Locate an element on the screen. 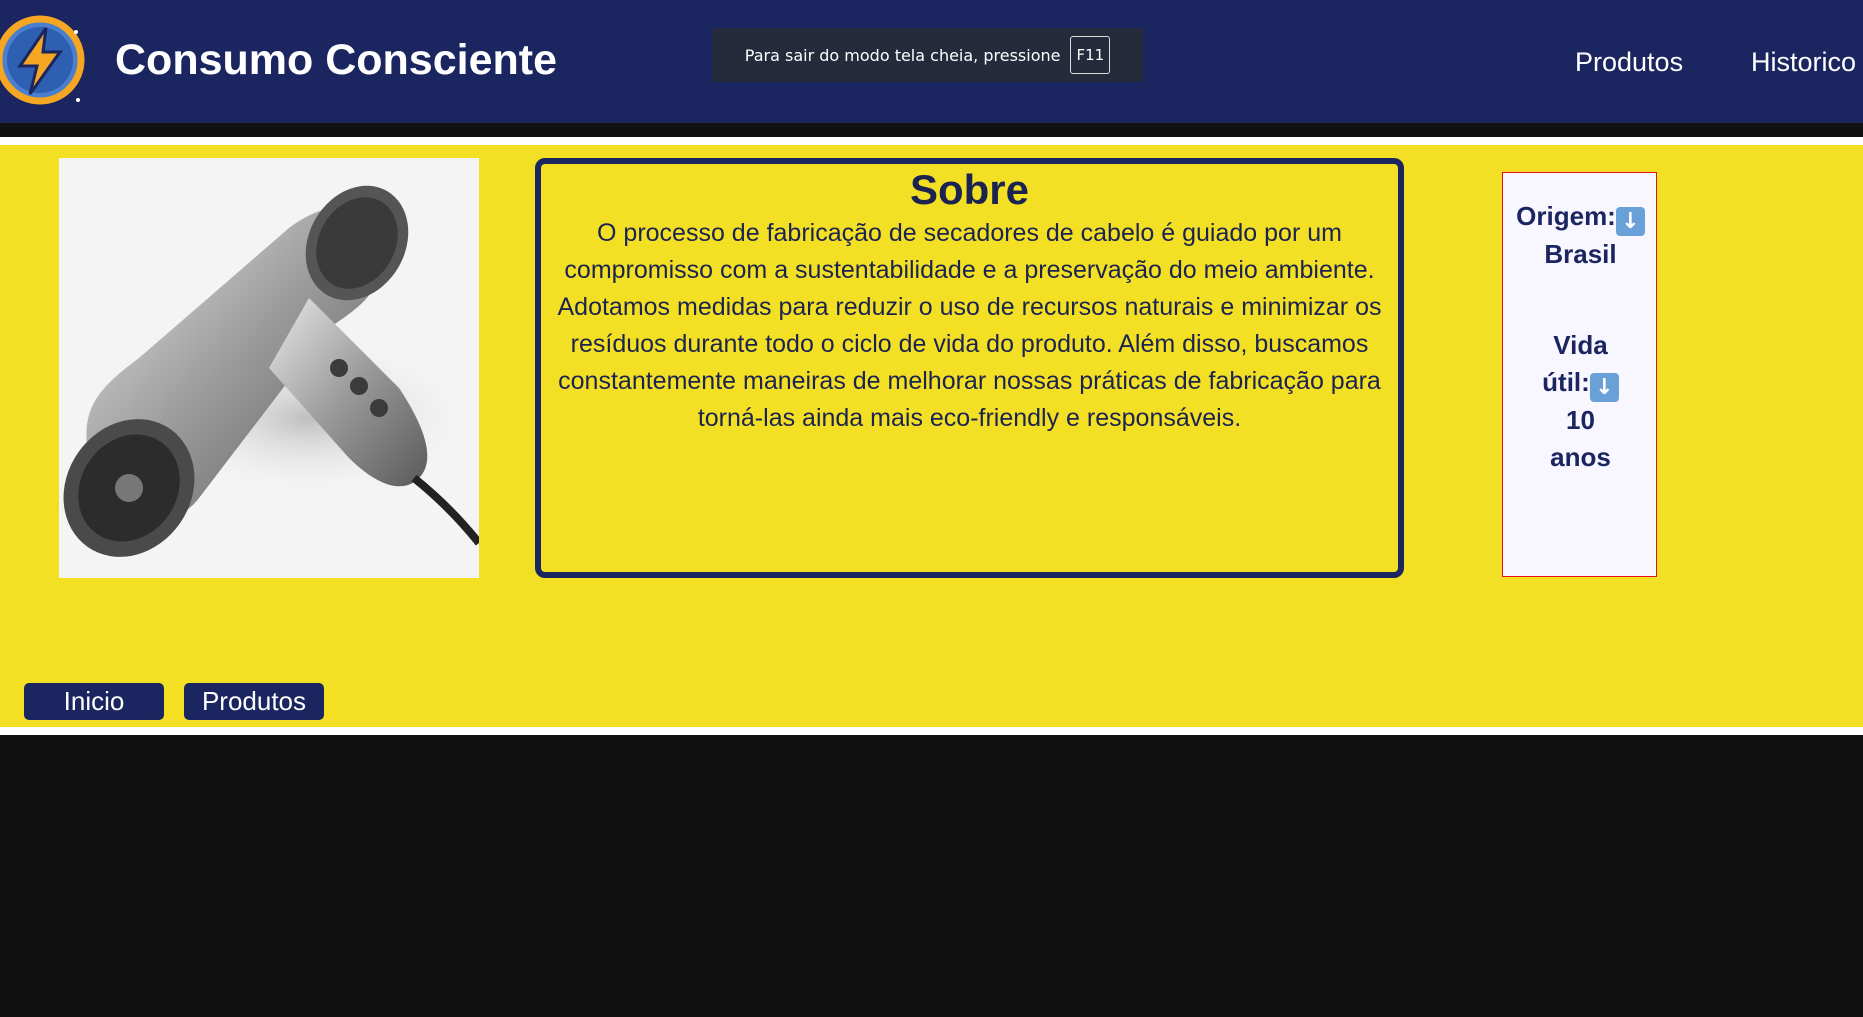 This screenshot has width=1863, height=1017. origin-value: Brasil is located at coordinates (1580, 254).